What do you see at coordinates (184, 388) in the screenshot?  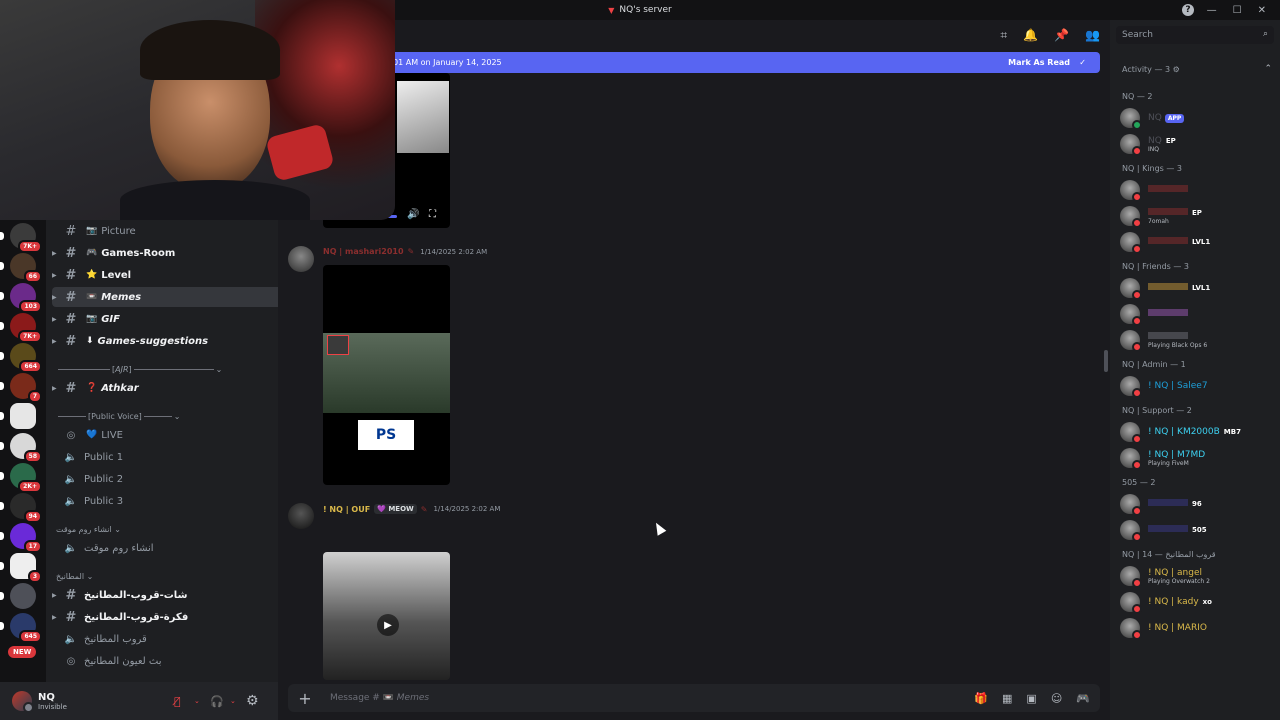 I see `channel-athkar: ▶ # ❓ Athkar` at bounding box center [184, 388].